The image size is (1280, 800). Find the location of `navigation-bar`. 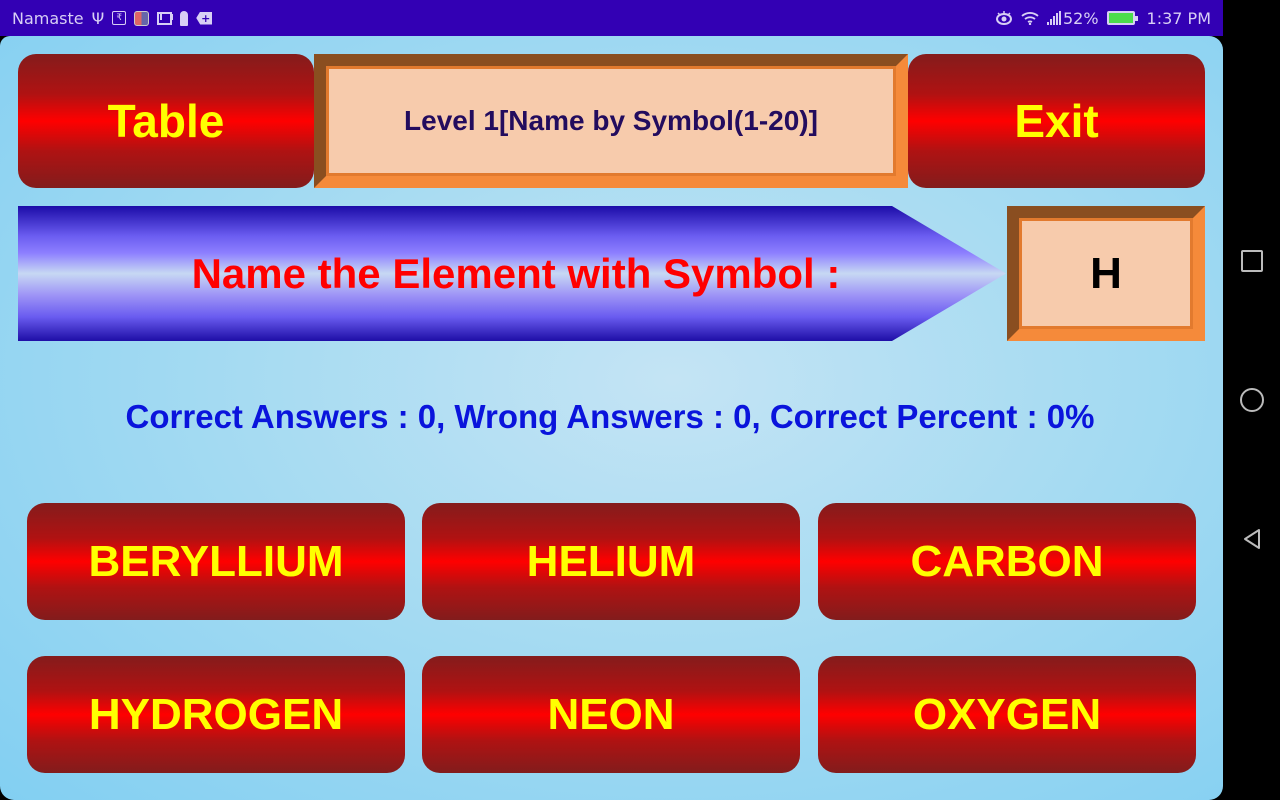

navigation-bar is located at coordinates (1251, 400).